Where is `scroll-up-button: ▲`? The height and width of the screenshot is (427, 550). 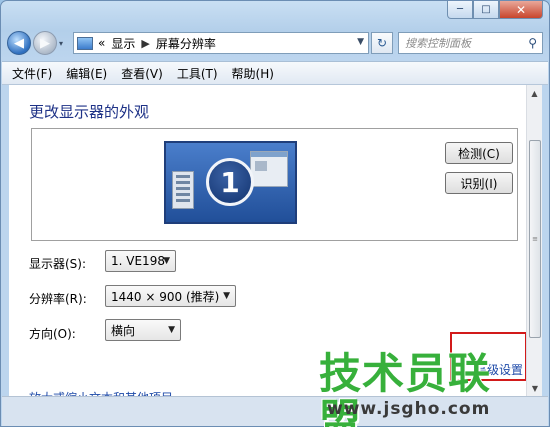 scroll-up-button: ▲ is located at coordinates (534, 93).